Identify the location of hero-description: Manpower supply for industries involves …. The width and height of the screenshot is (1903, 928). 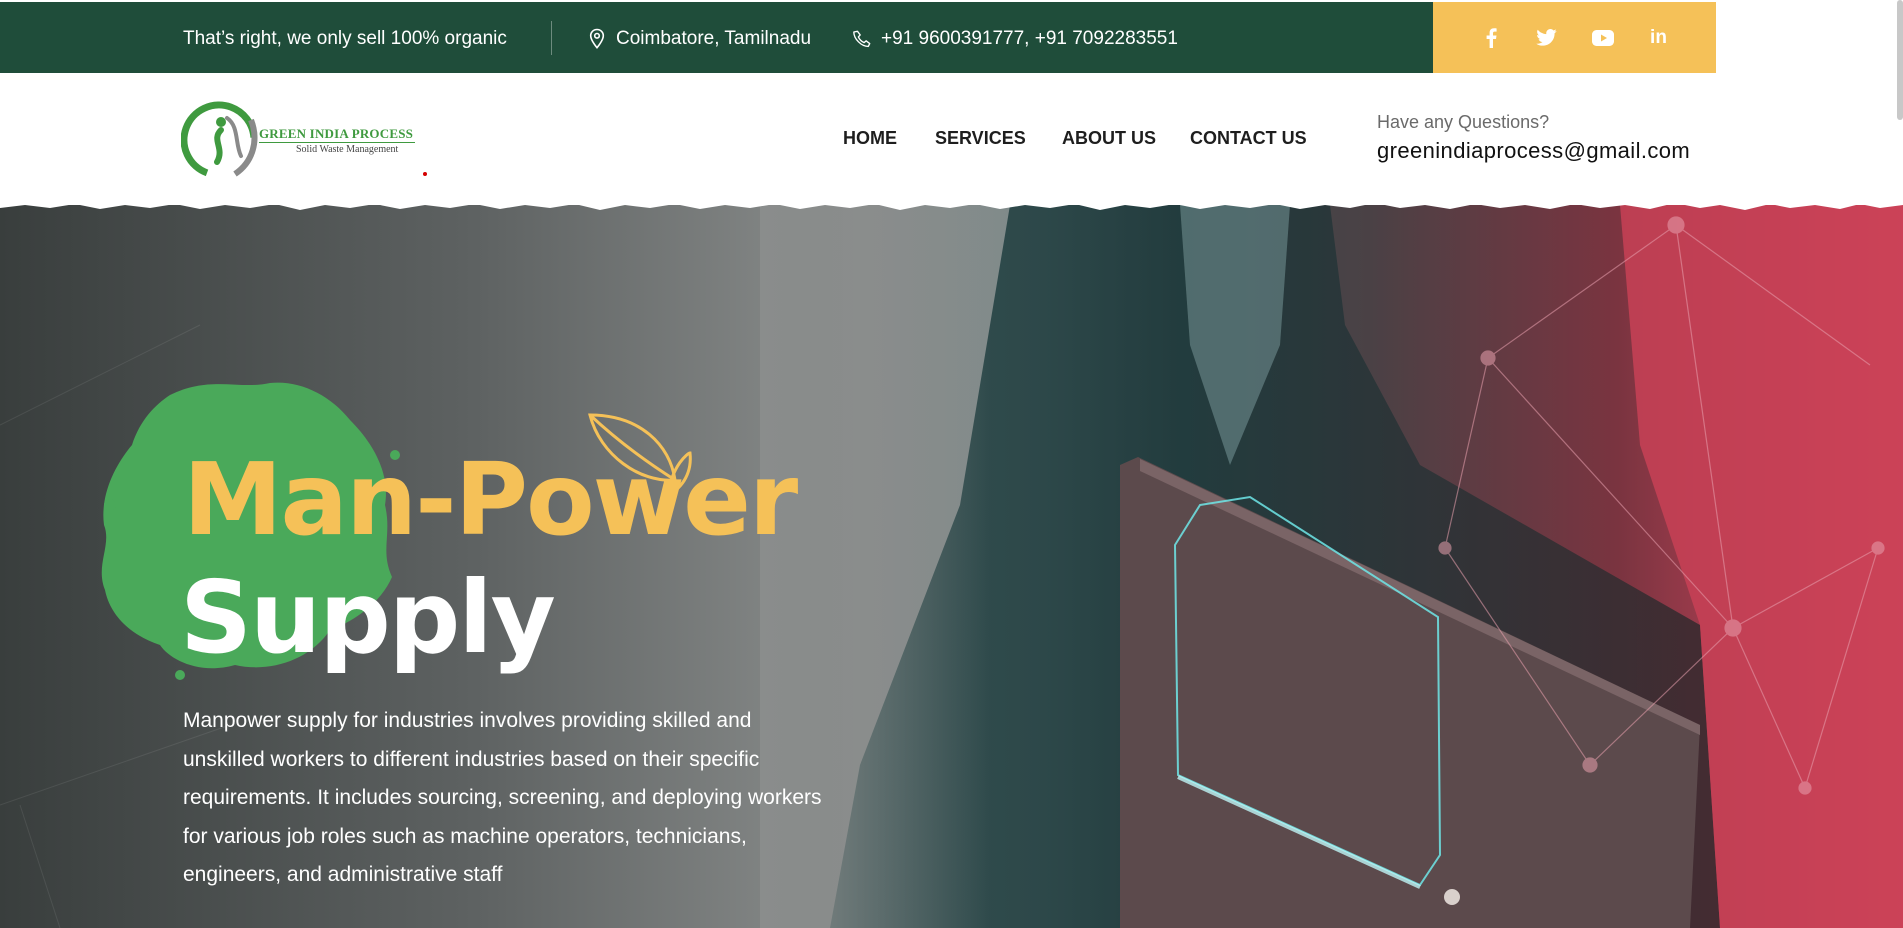
(502, 797).